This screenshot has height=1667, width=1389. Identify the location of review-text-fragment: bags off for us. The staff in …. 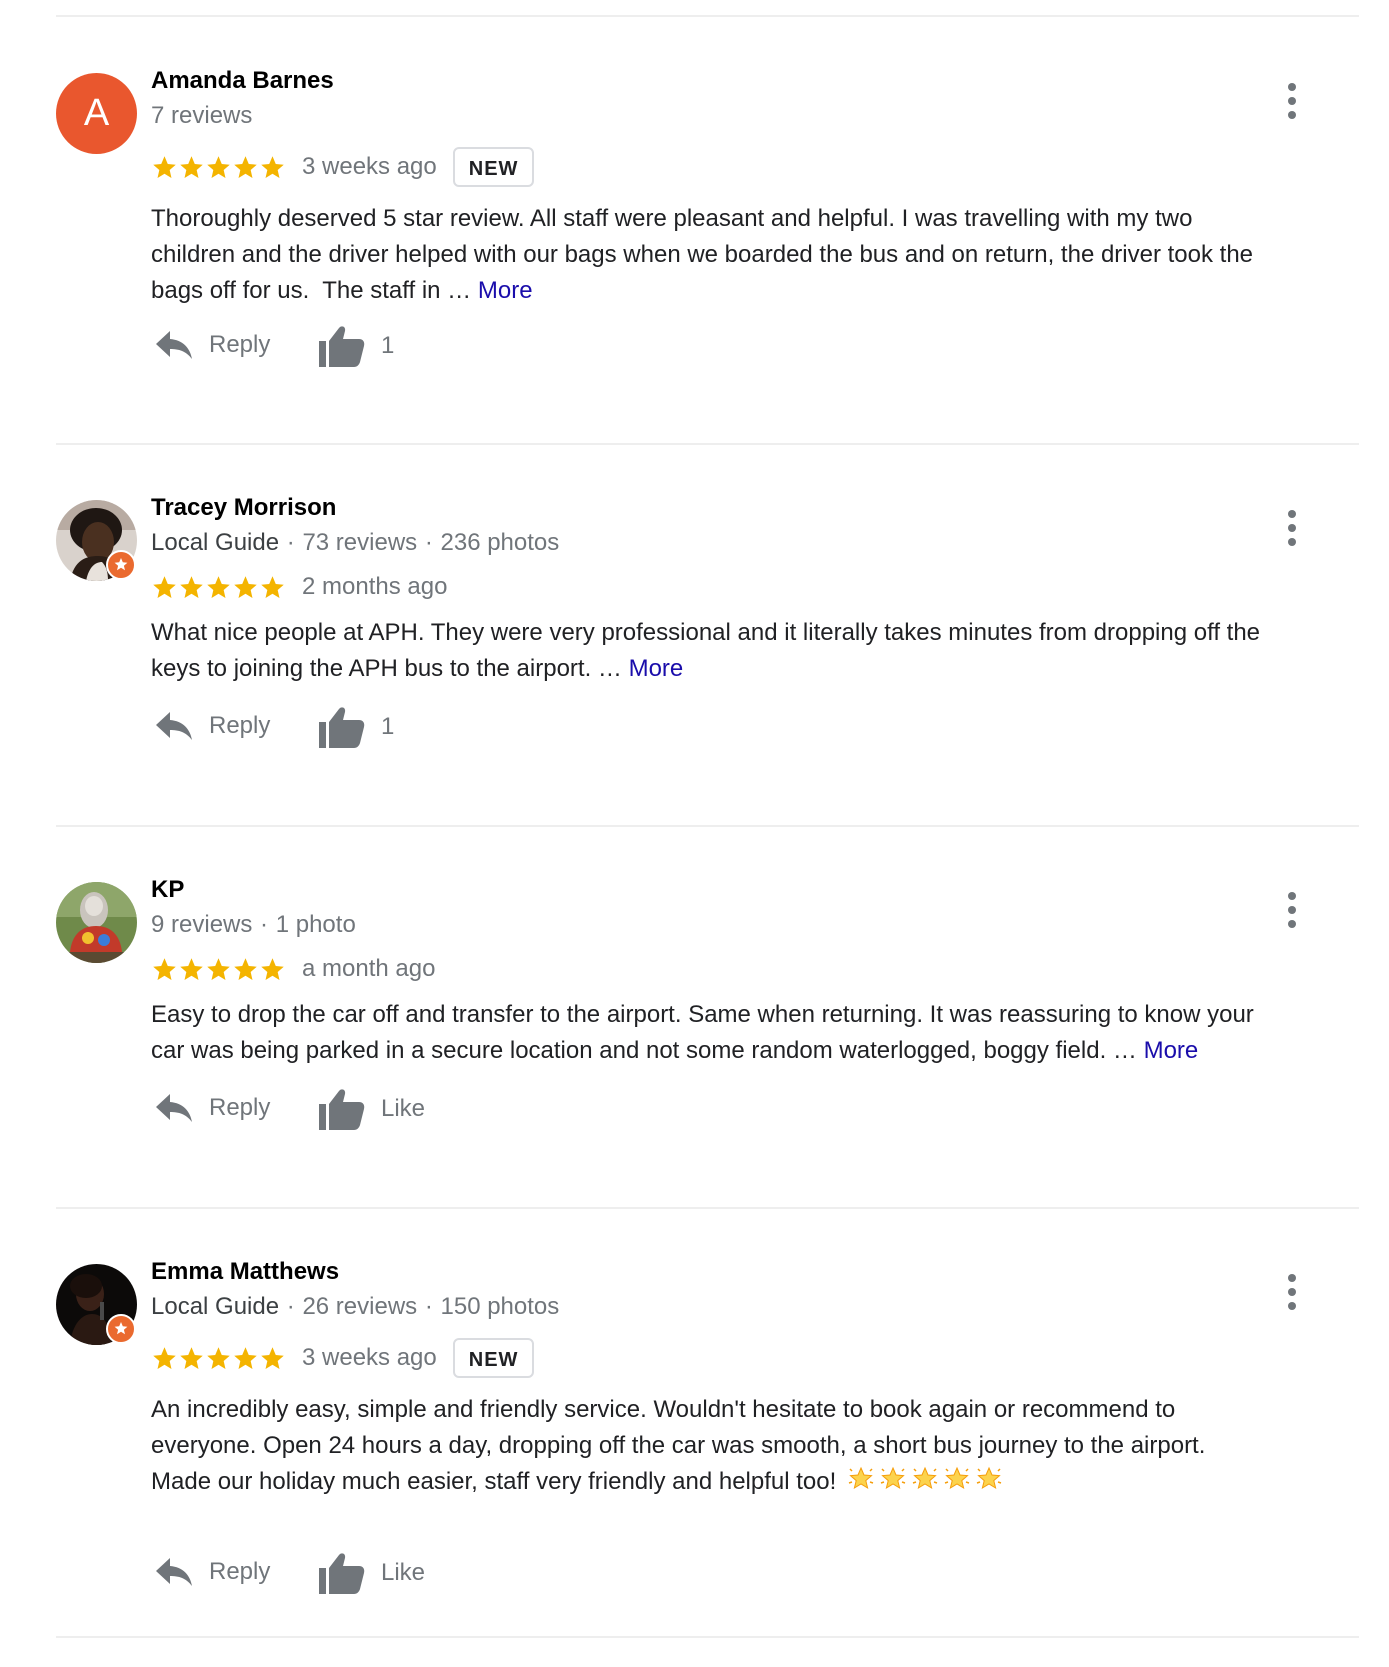
(314, 290).